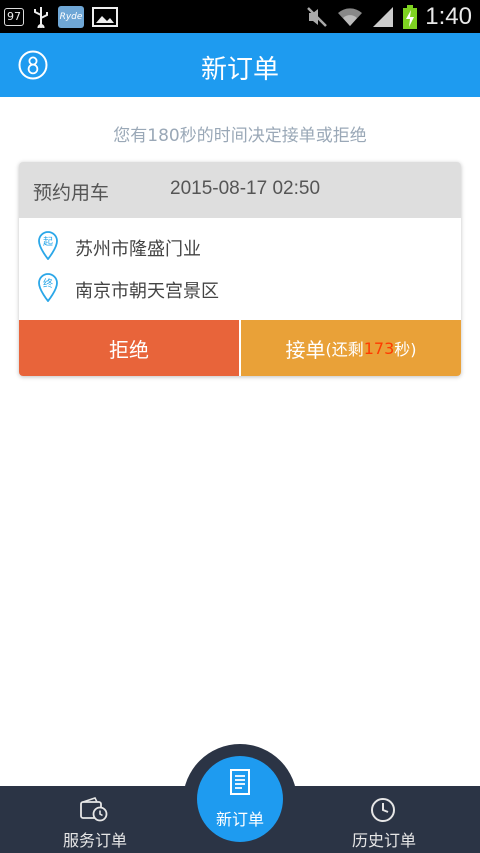 Image resolution: width=480 pixels, height=853 pixels. I want to click on wifi-icon, so click(350, 17).